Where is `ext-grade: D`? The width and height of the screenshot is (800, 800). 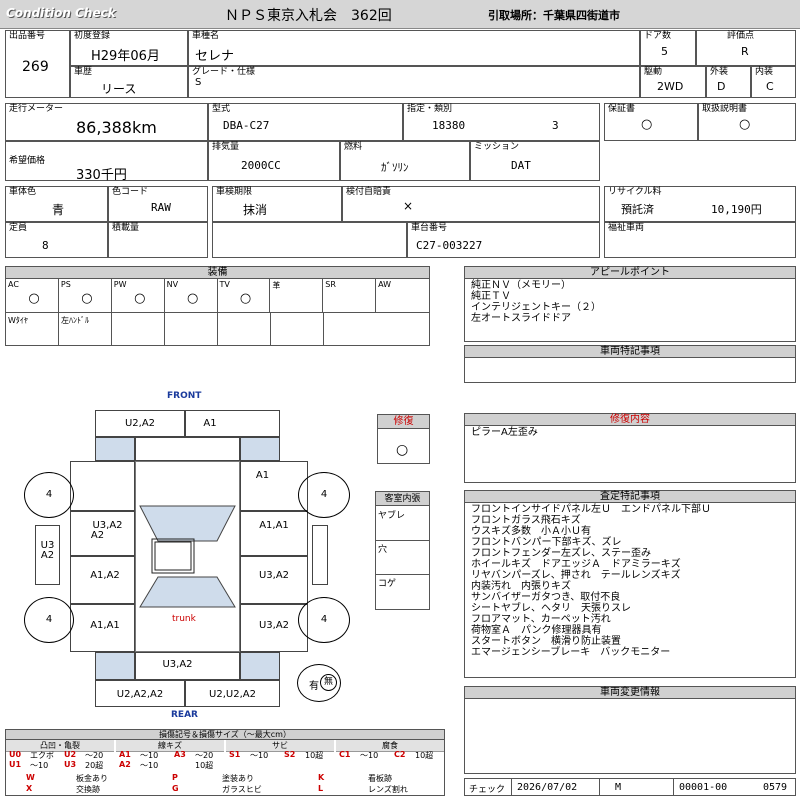
ext-grade: D is located at coordinates (721, 86).